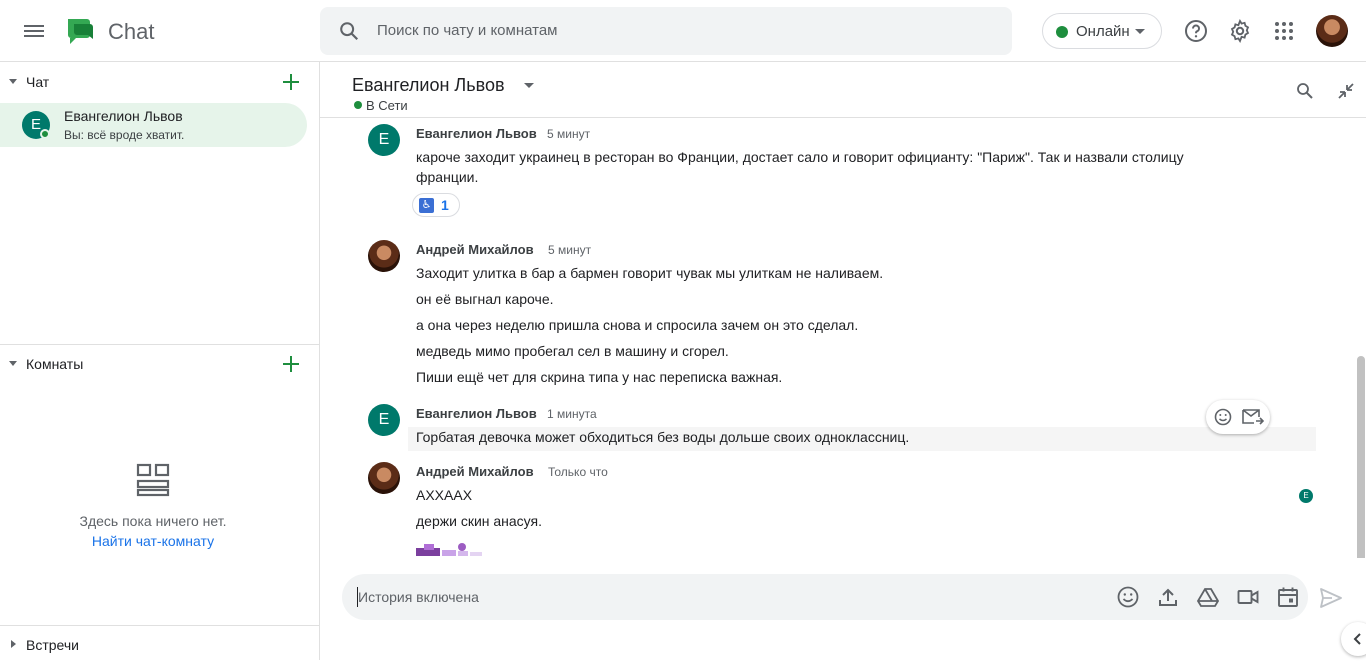 The image size is (1366, 665). What do you see at coordinates (578, 472) in the screenshot?
I see `message-time: Только что` at bounding box center [578, 472].